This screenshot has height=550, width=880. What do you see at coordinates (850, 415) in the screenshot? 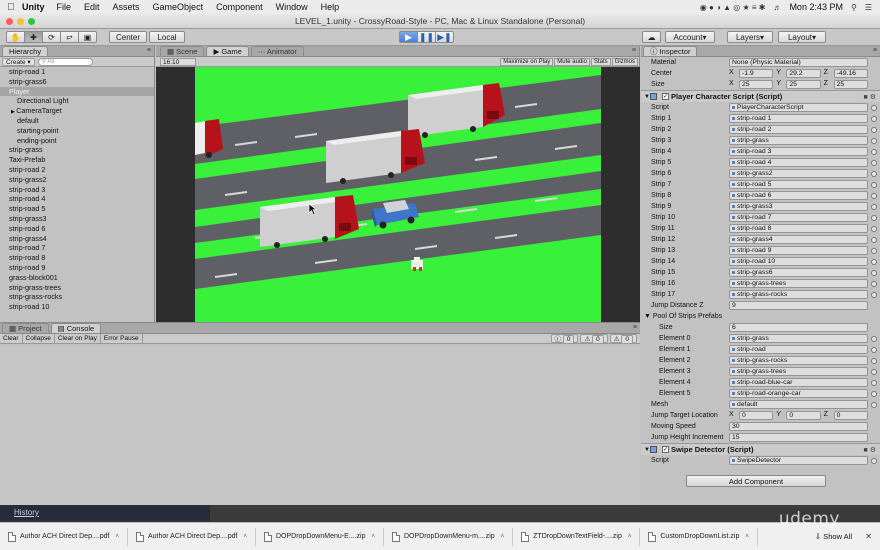
I see `jump-target-z-field: 0` at bounding box center [850, 415].